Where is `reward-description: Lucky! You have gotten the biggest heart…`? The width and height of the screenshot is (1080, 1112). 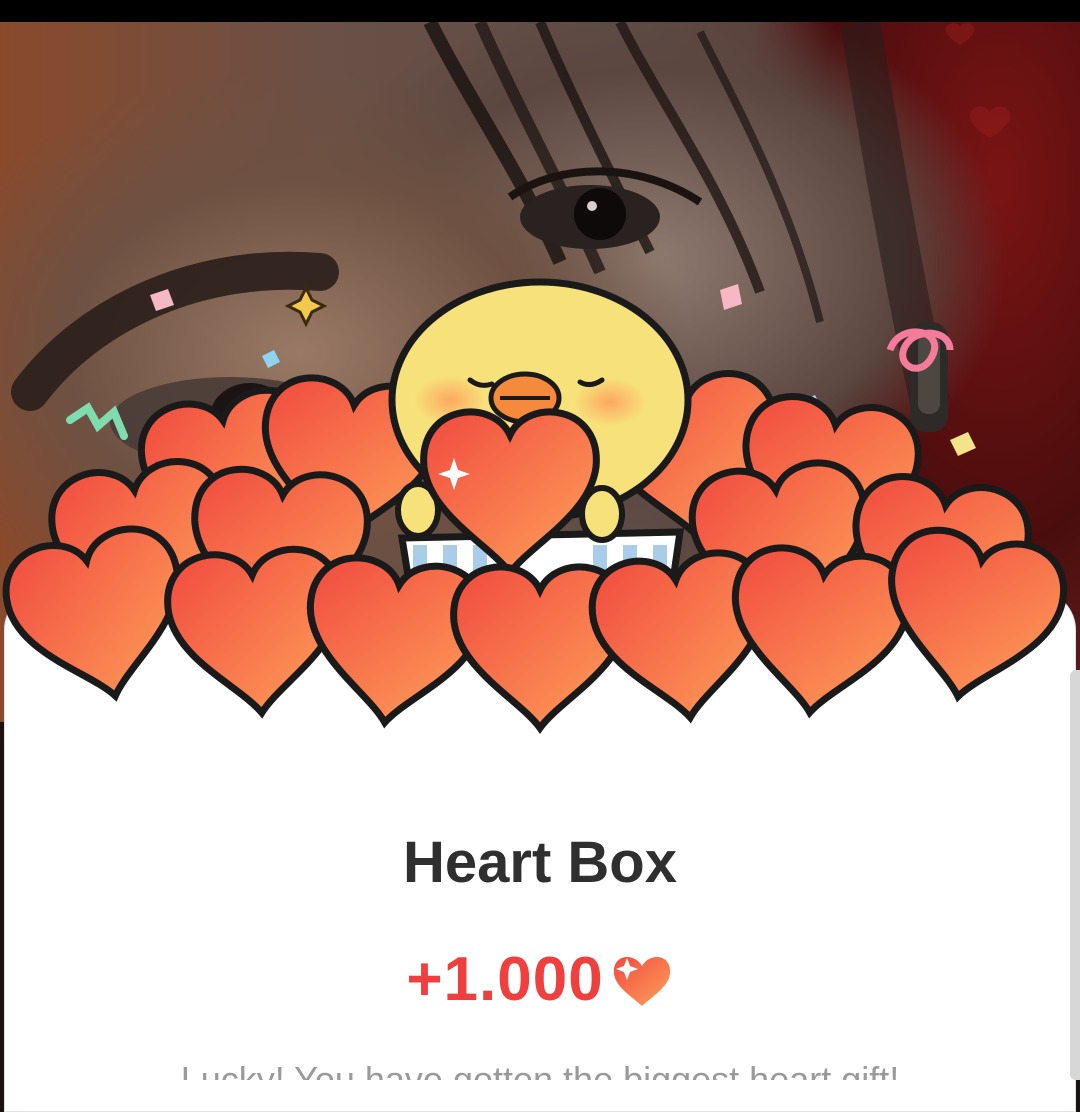 reward-description: Lucky! You have gotten the biggest heart… is located at coordinates (540, 1070).